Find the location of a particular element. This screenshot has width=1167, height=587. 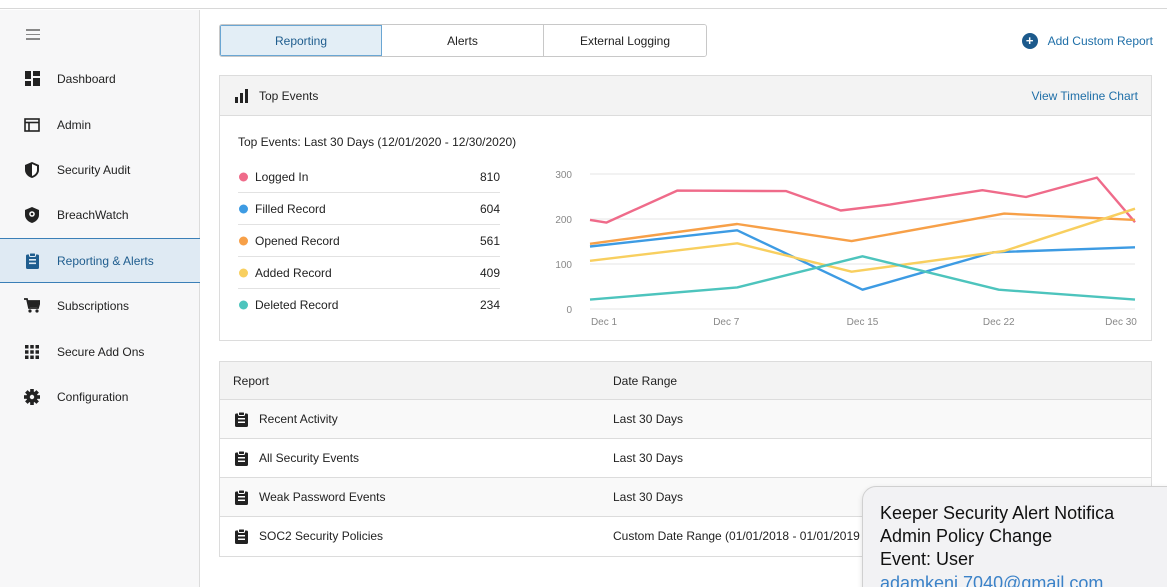

cart-icon is located at coordinates (32, 306).